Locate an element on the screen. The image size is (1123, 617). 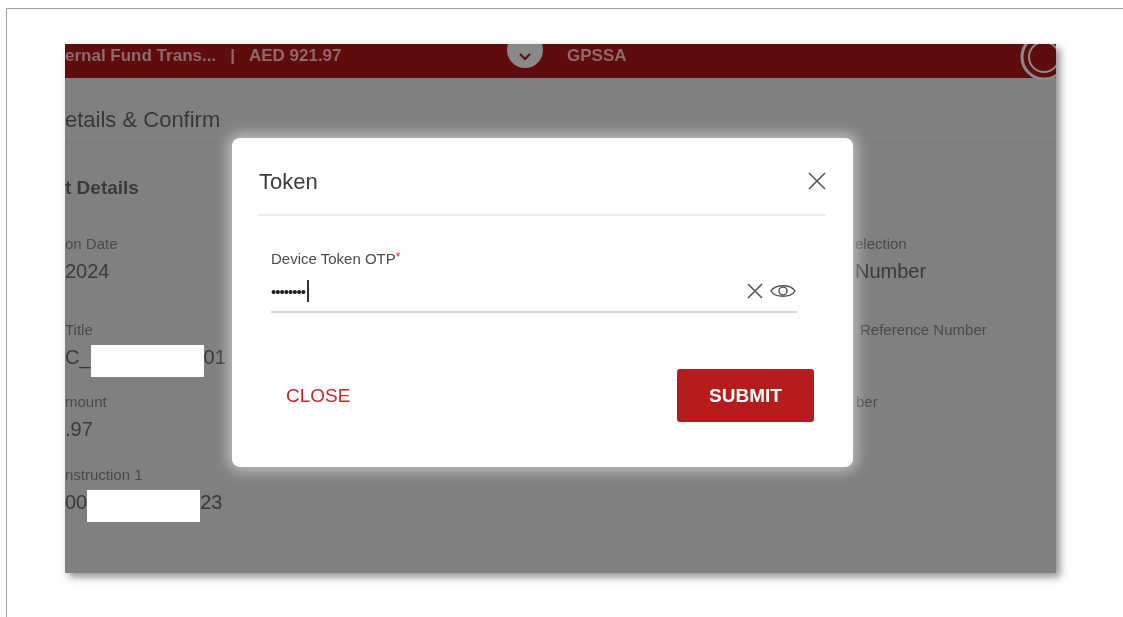
field-value: 2024 is located at coordinates (87, 271).